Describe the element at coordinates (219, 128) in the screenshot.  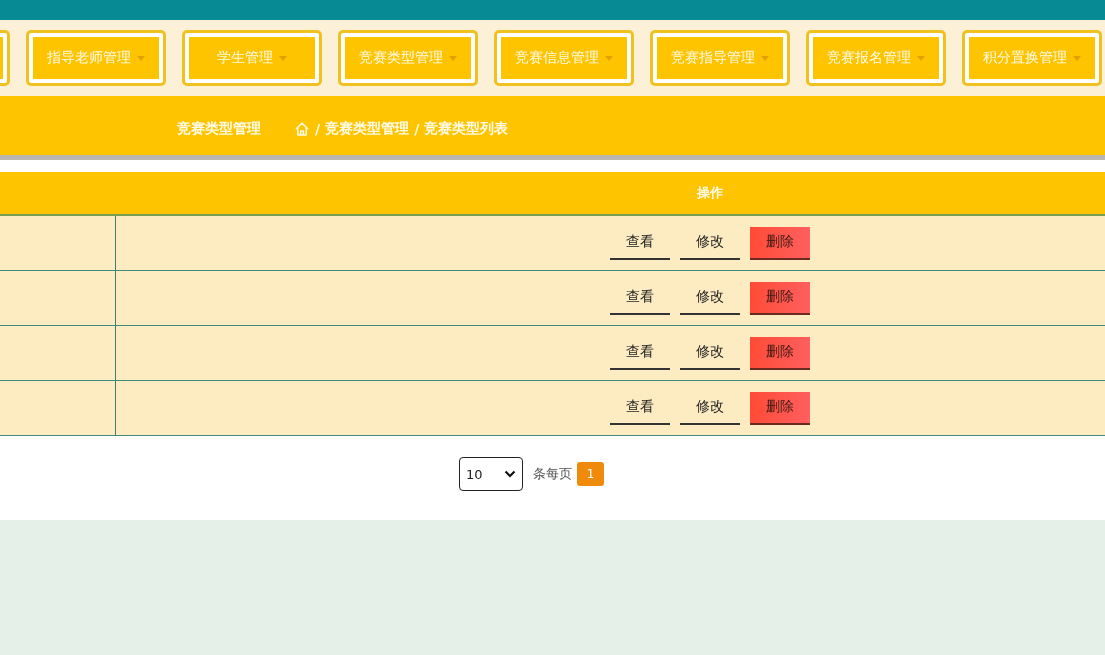
I see `page-title: 竞赛类型管理` at that location.